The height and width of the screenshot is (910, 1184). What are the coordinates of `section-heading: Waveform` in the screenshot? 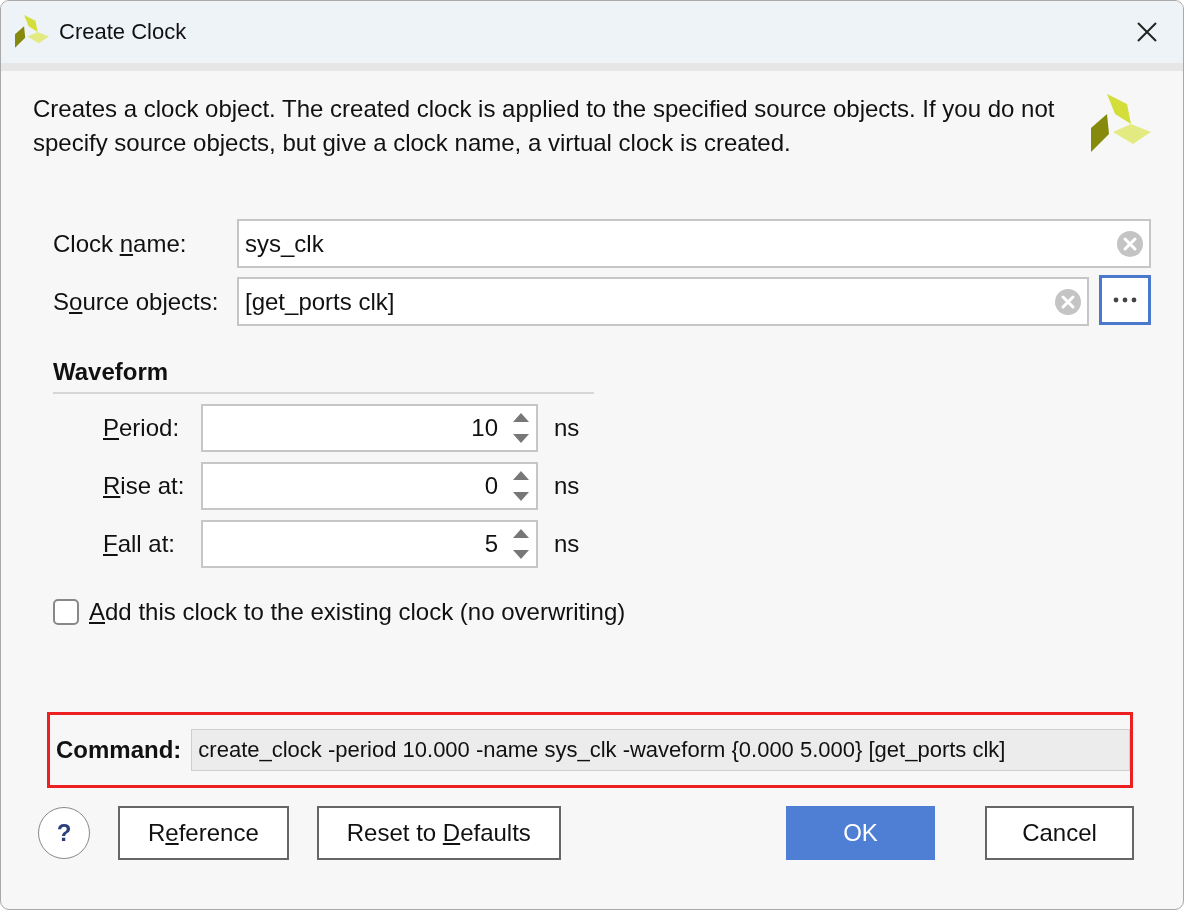 It's located at (323, 376).